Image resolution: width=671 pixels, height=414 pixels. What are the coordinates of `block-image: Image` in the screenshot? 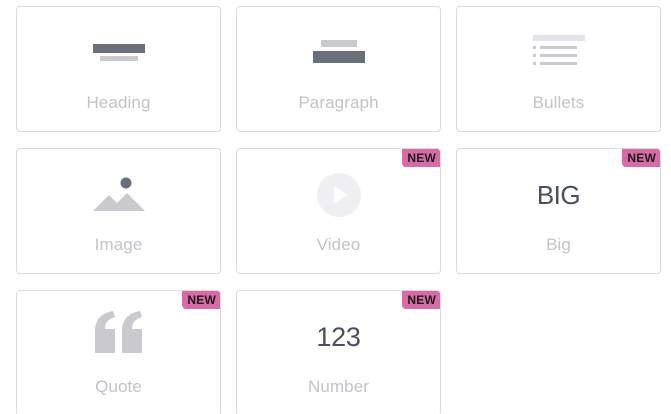 It's located at (118, 211).